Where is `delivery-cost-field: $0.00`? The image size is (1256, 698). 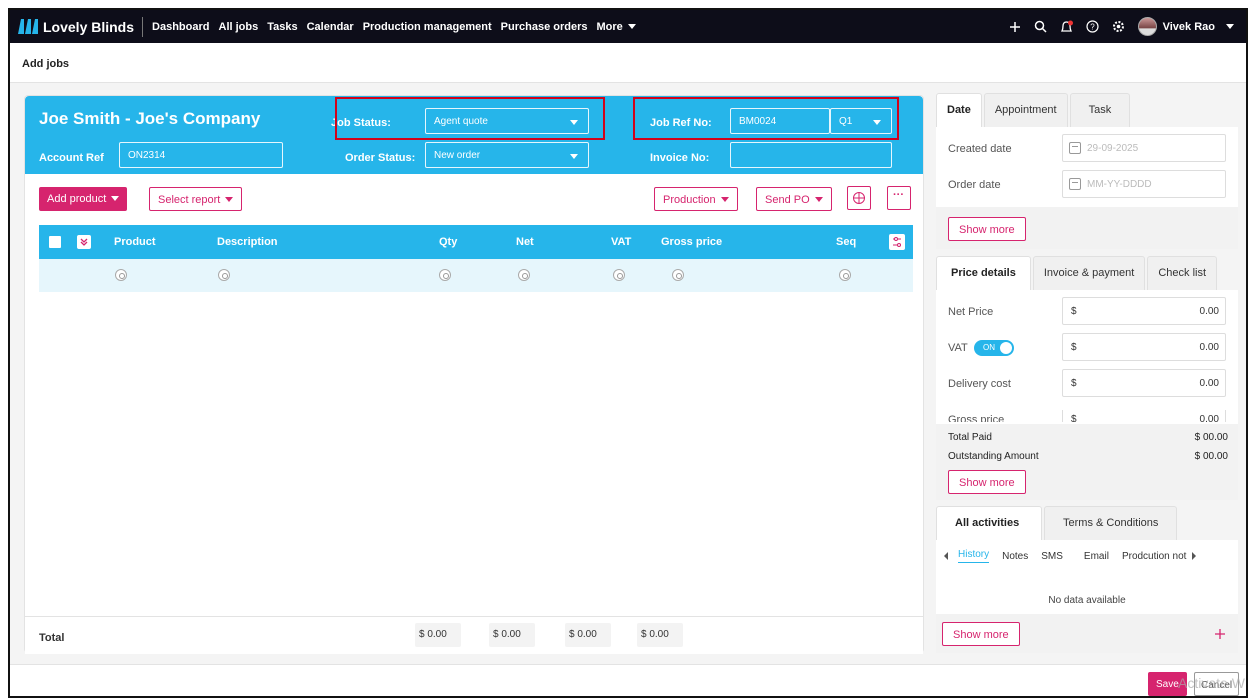
delivery-cost-field: $0.00 is located at coordinates (1144, 383).